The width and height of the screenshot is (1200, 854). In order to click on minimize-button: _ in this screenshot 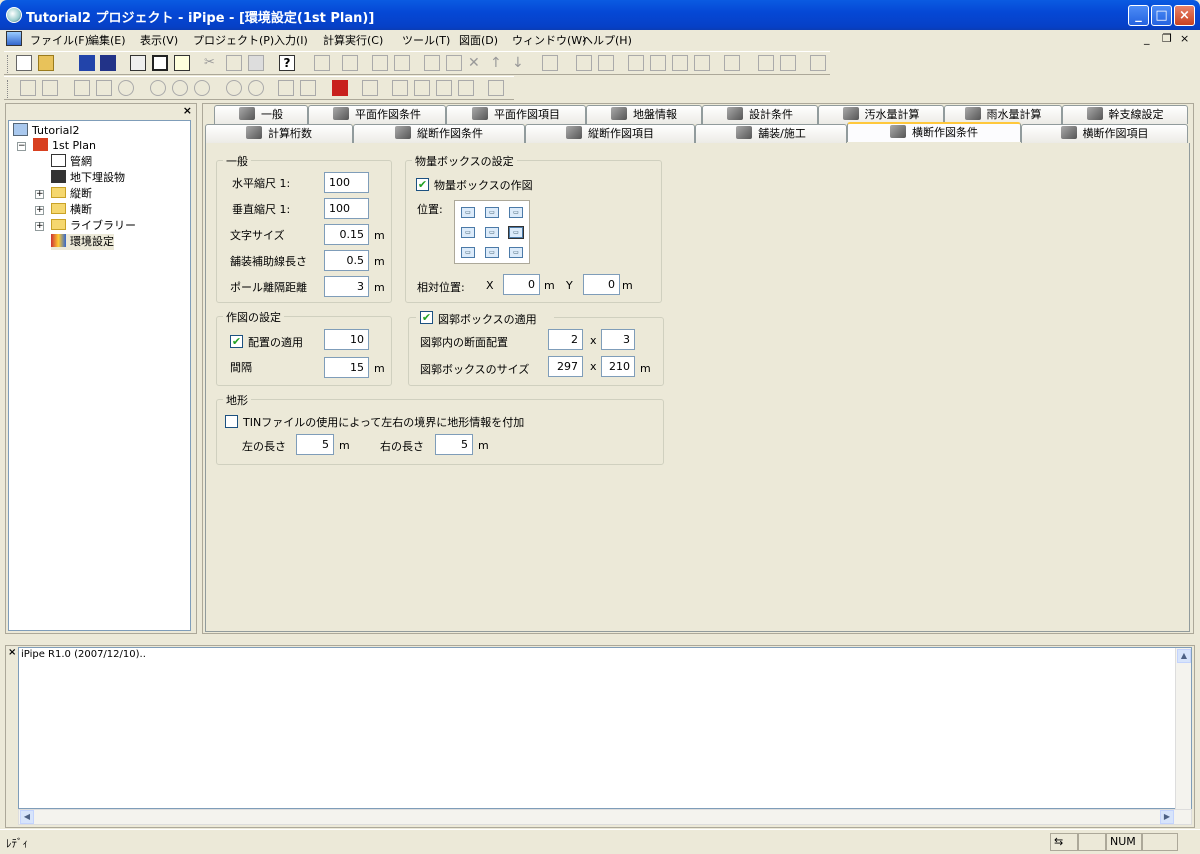, I will do `click(1138, 15)`.